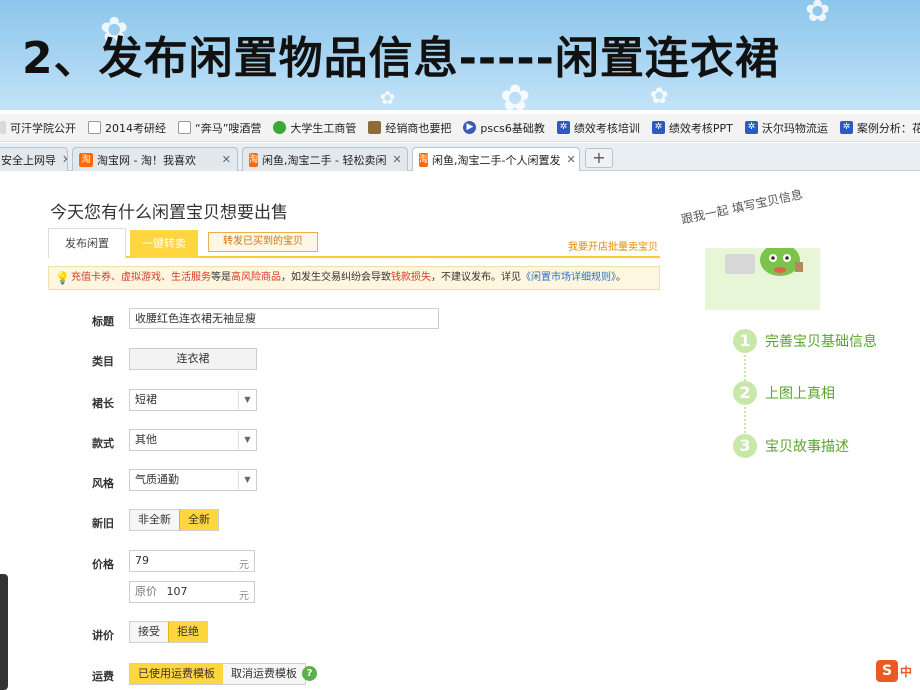 This screenshot has height=690, width=920. I want to click on length-label: 裙长, so click(103, 403).